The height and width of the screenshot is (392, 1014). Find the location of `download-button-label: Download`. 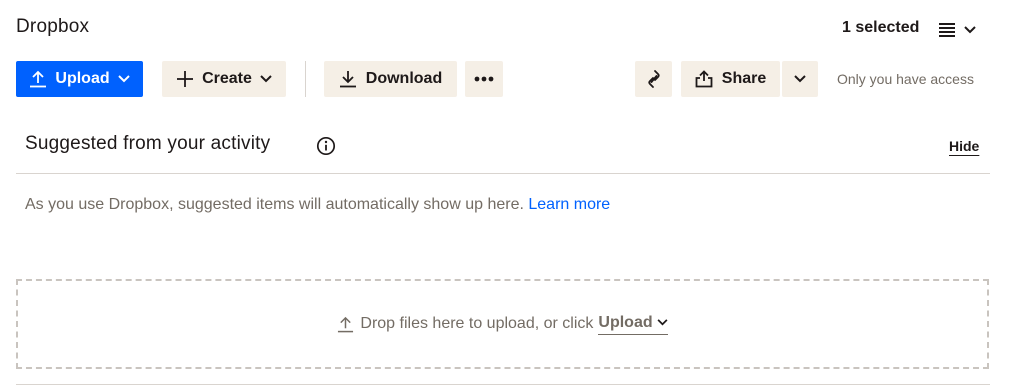

download-button-label: Download is located at coordinates (404, 78).